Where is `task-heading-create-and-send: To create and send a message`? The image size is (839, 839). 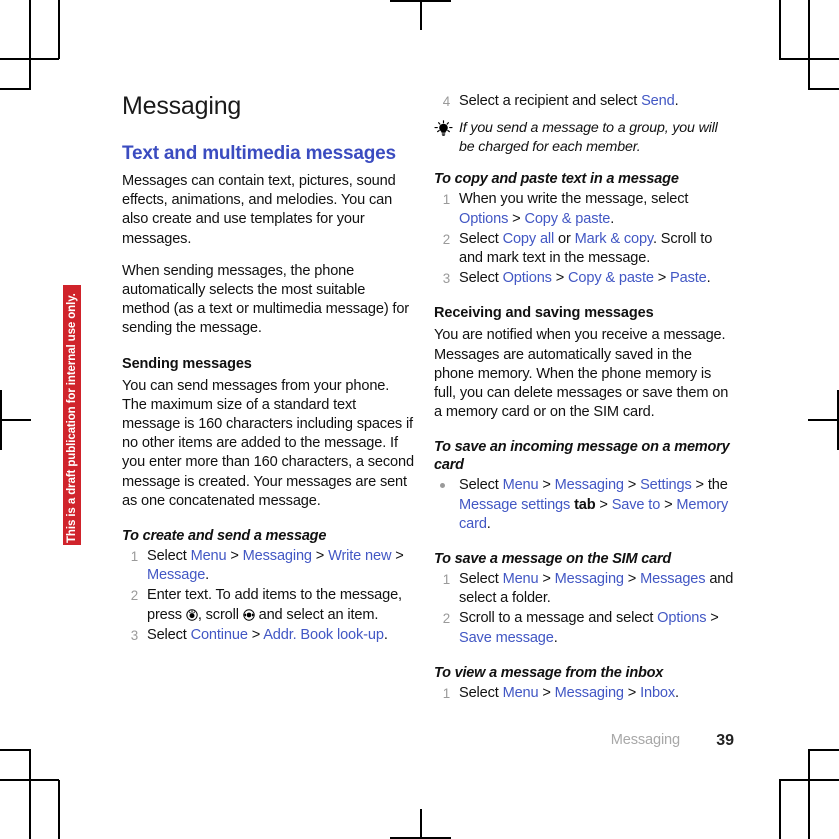
task-heading-create-and-send: To create and send a message is located at coordinates (224, 536).